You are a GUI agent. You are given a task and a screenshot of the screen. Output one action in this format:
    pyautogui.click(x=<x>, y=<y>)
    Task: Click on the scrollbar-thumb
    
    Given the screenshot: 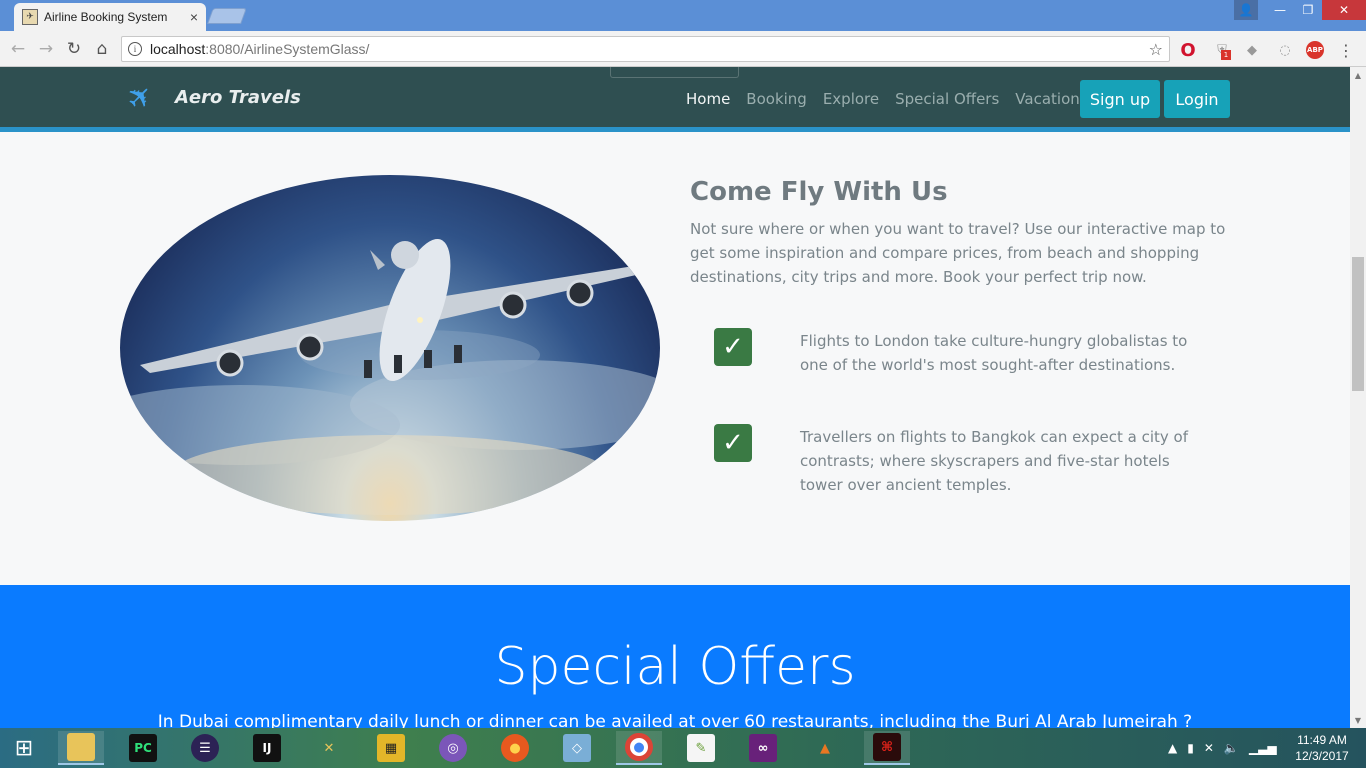 What is the action you would take?
    pyautogui.click(x=1358, y=324)
    